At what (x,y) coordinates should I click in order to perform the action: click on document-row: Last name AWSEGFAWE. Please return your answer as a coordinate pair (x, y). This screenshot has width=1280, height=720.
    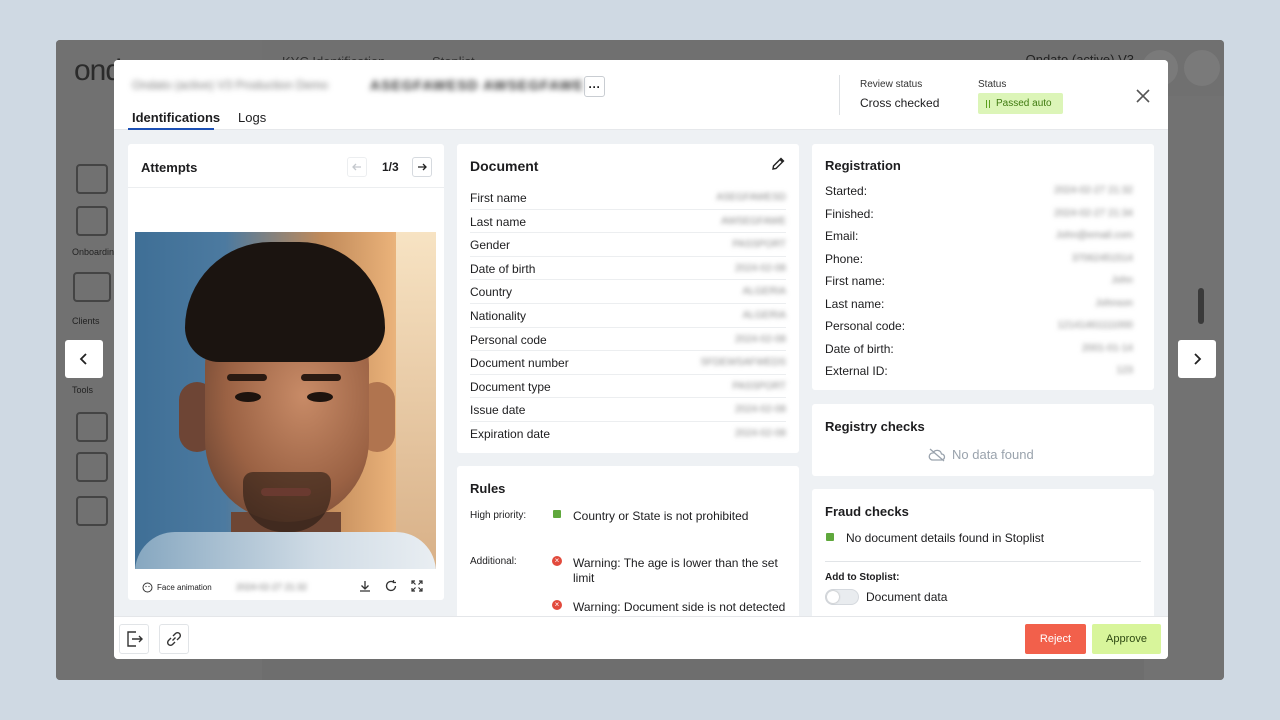
    Looking at the image, I should click on (628, 222).